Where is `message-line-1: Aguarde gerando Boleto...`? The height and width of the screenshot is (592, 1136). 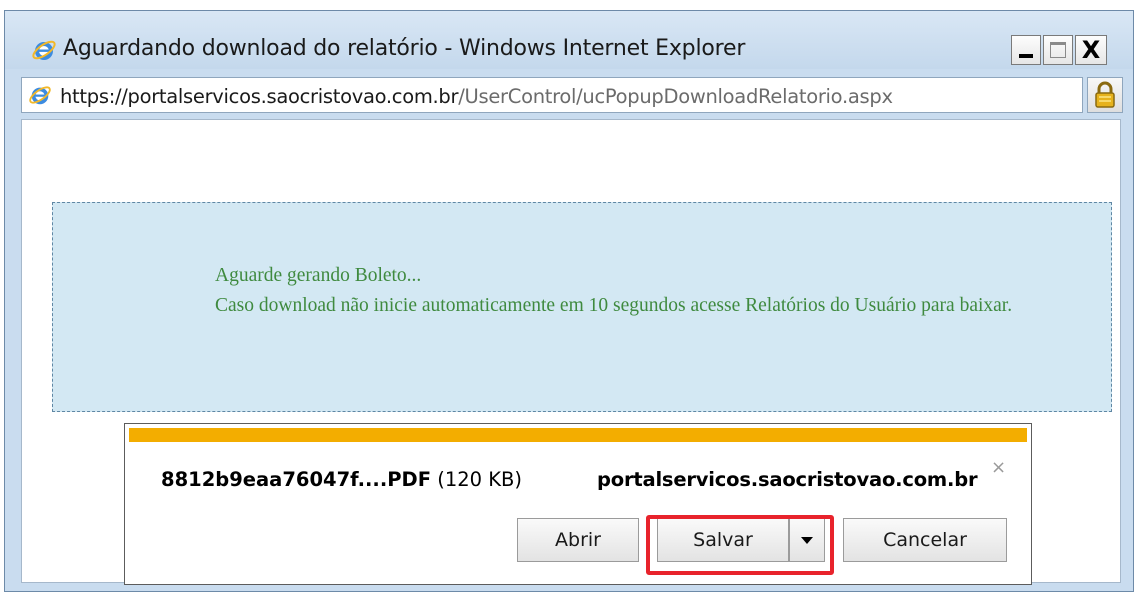
message-line-1: Aguarde gerando Boleto... is located at coordinates (318, 275).